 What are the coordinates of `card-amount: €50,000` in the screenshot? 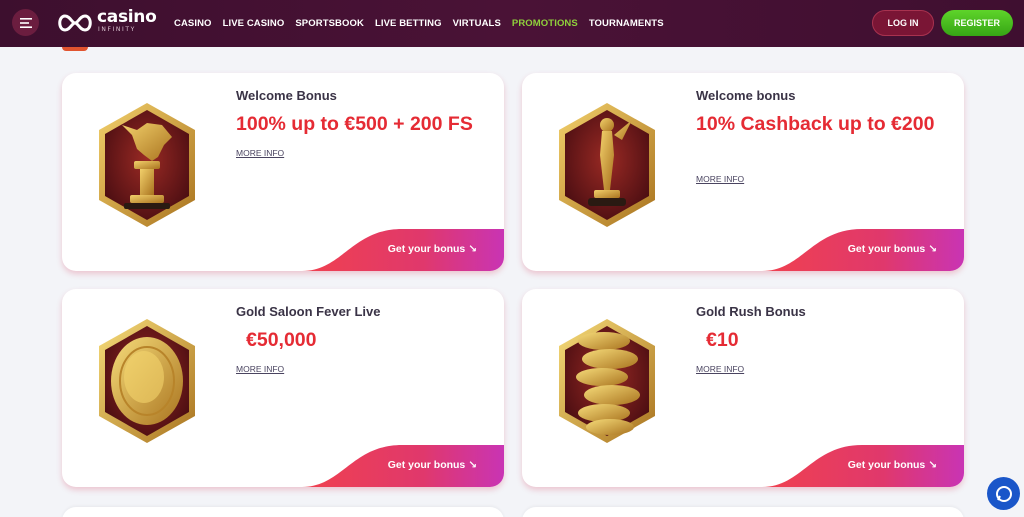 It's located at (281, 340).